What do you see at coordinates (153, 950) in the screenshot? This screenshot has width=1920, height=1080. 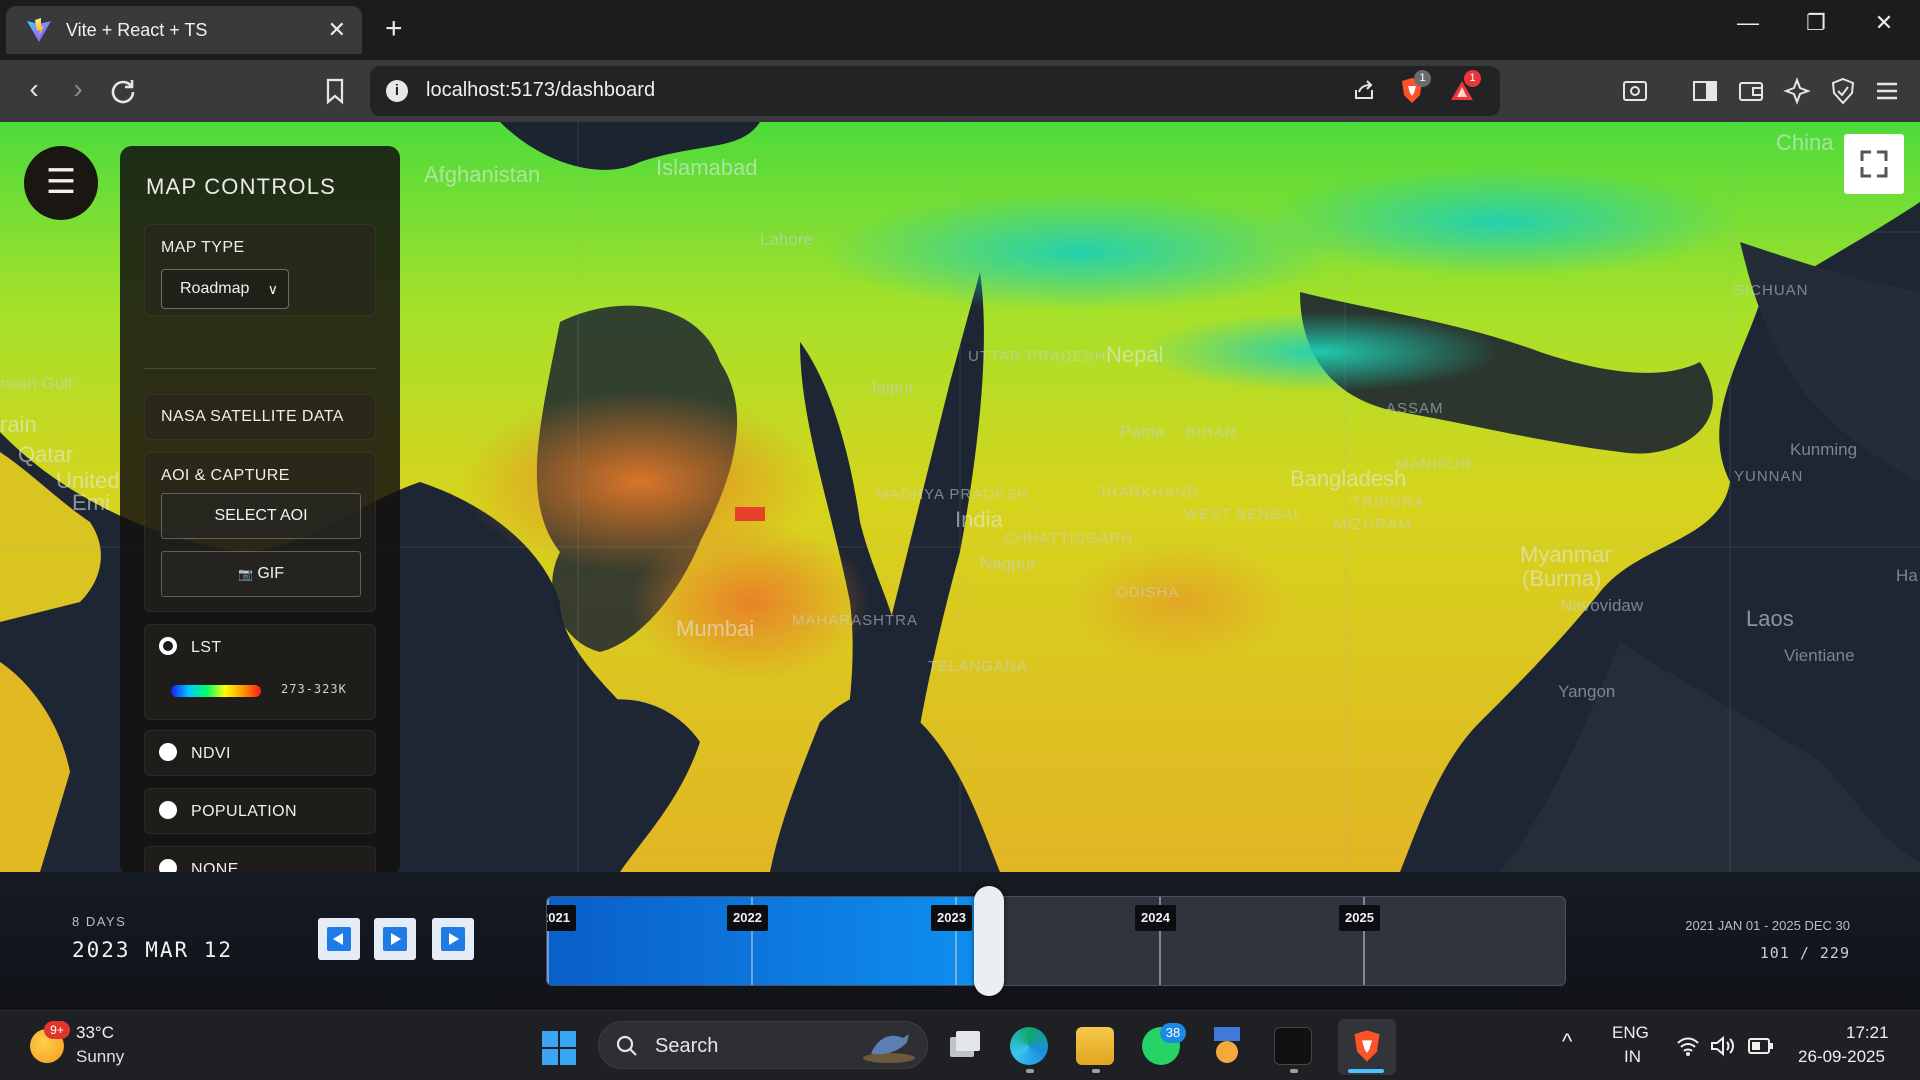 I see `current-date: 2023 MAR 12` at bounding box center [153, 950].